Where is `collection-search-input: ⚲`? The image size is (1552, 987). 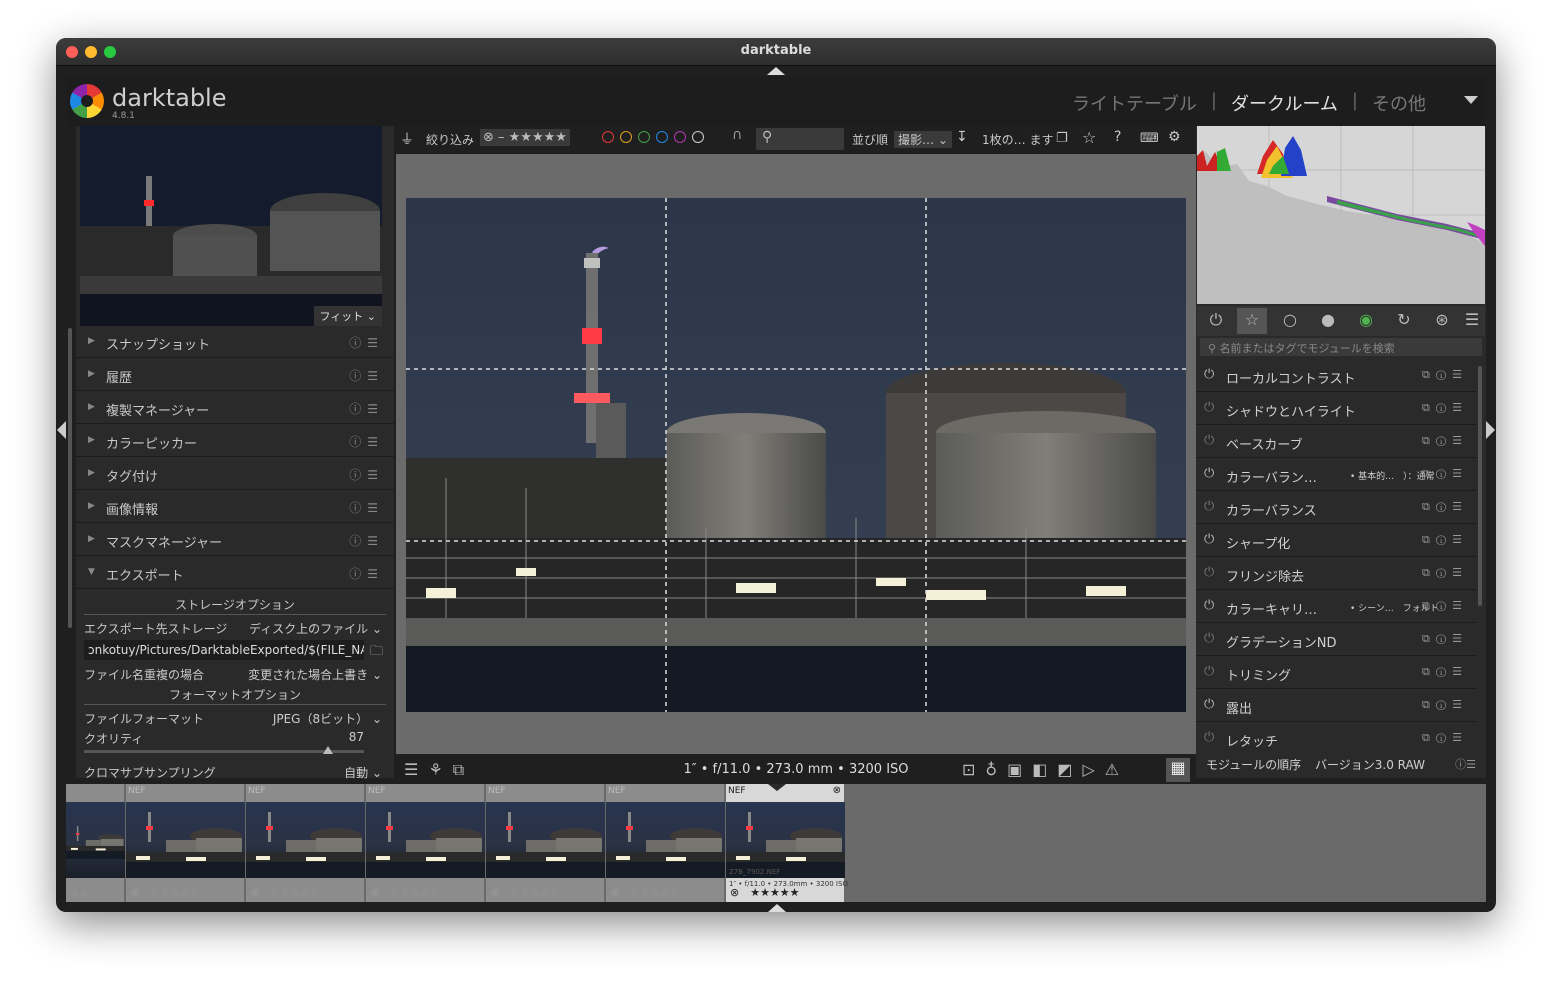 collection-search-input: ⚲ is located at coordinates (800, 139).